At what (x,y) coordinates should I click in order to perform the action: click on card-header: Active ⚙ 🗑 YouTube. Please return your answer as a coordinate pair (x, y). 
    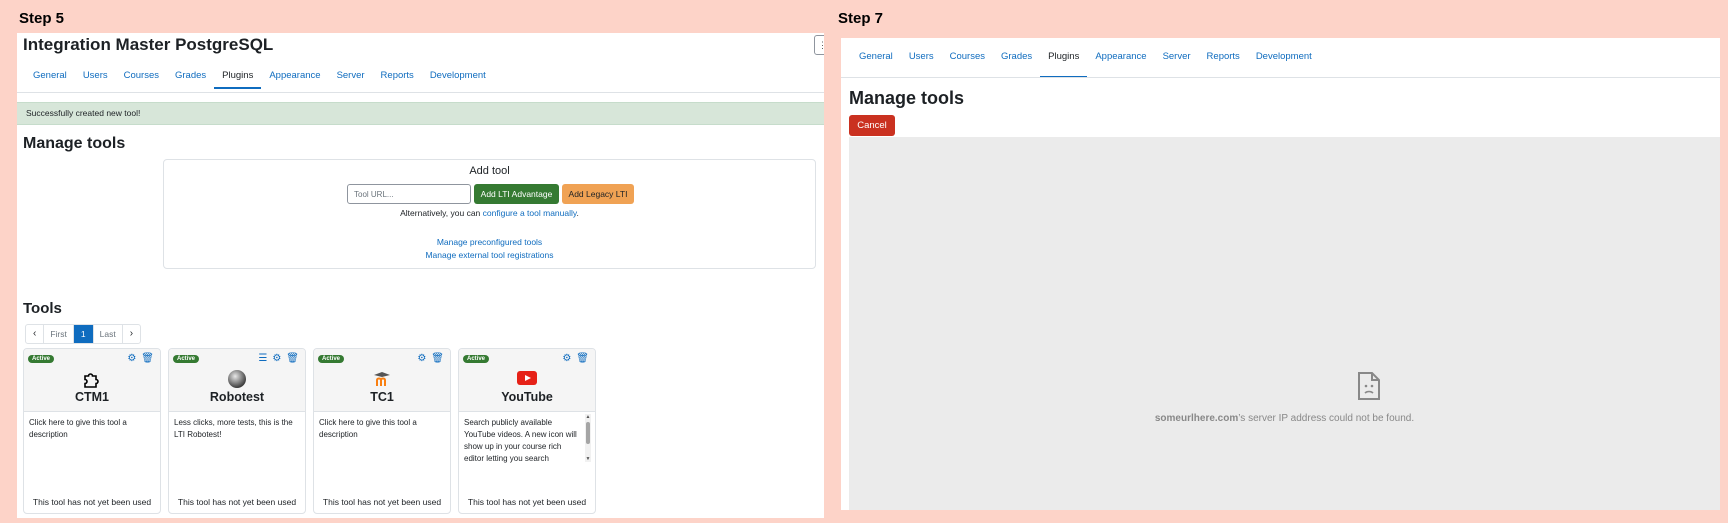
    Looking at the image, I should click on (527, 380).